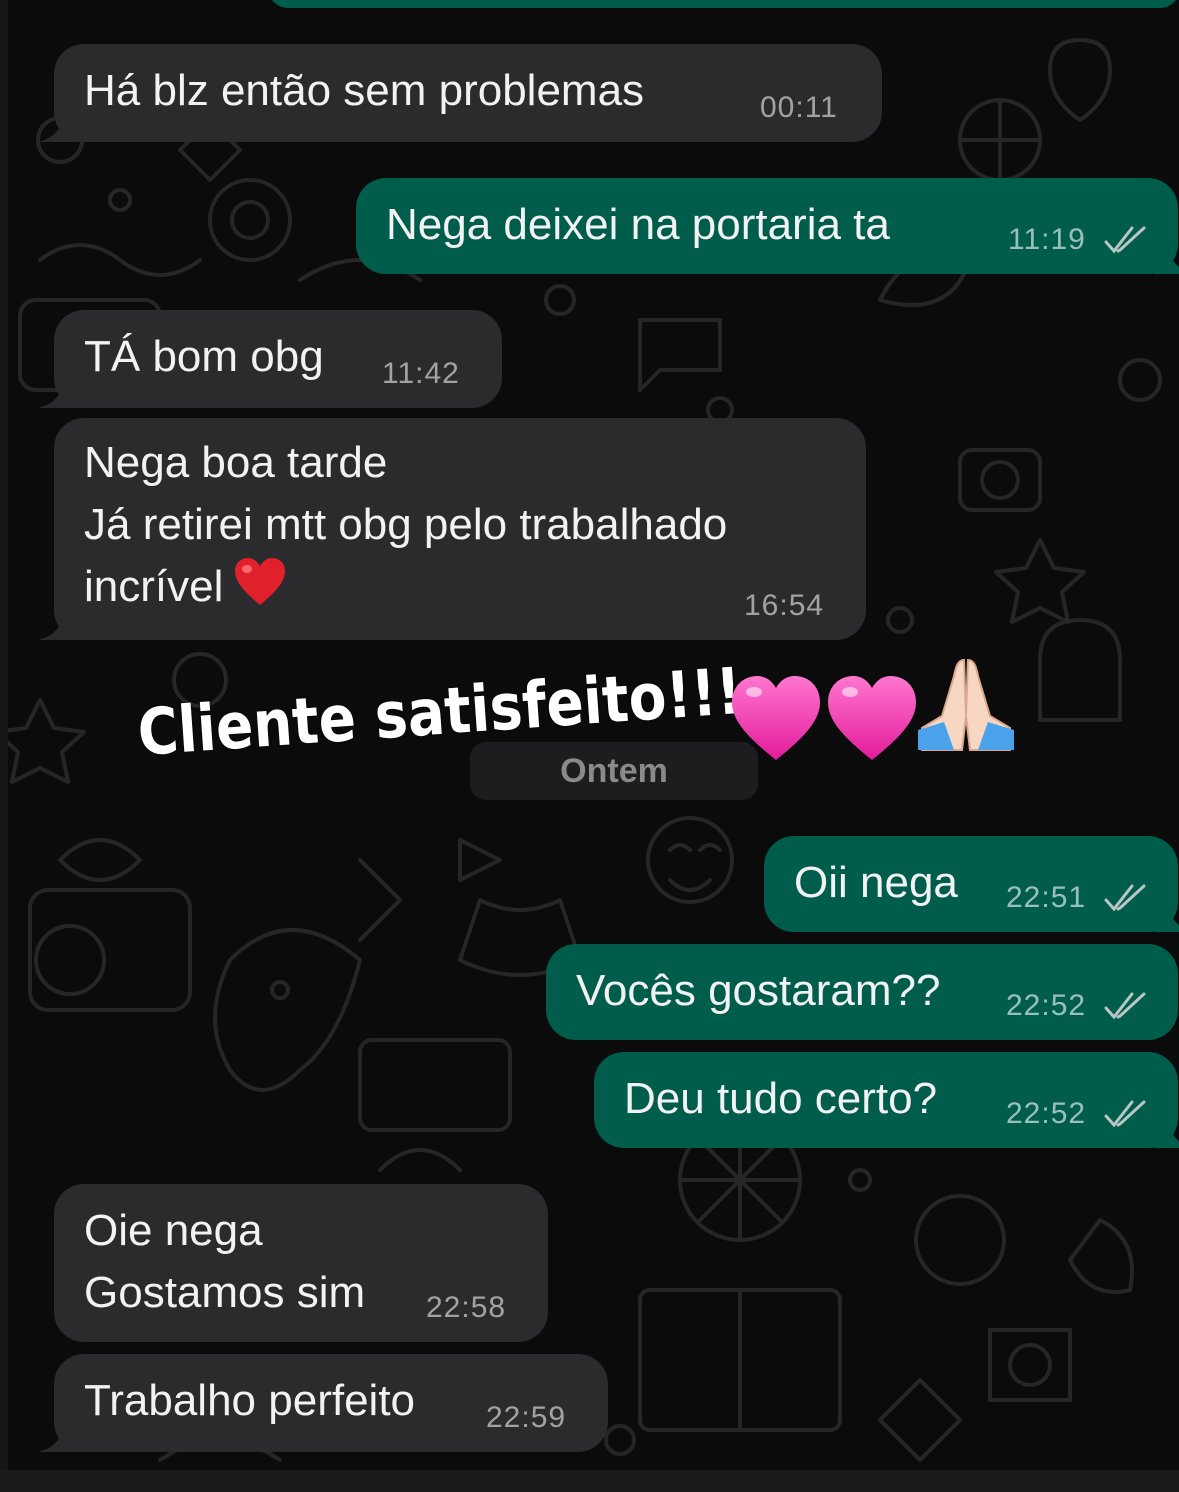 Image resolution: width=1179 pixels, height=1492 pixels. What do you see at coordinates (526, 1417) in the screenshot?
I see `message-time: 22:59` at bounding box center [526, 1417].